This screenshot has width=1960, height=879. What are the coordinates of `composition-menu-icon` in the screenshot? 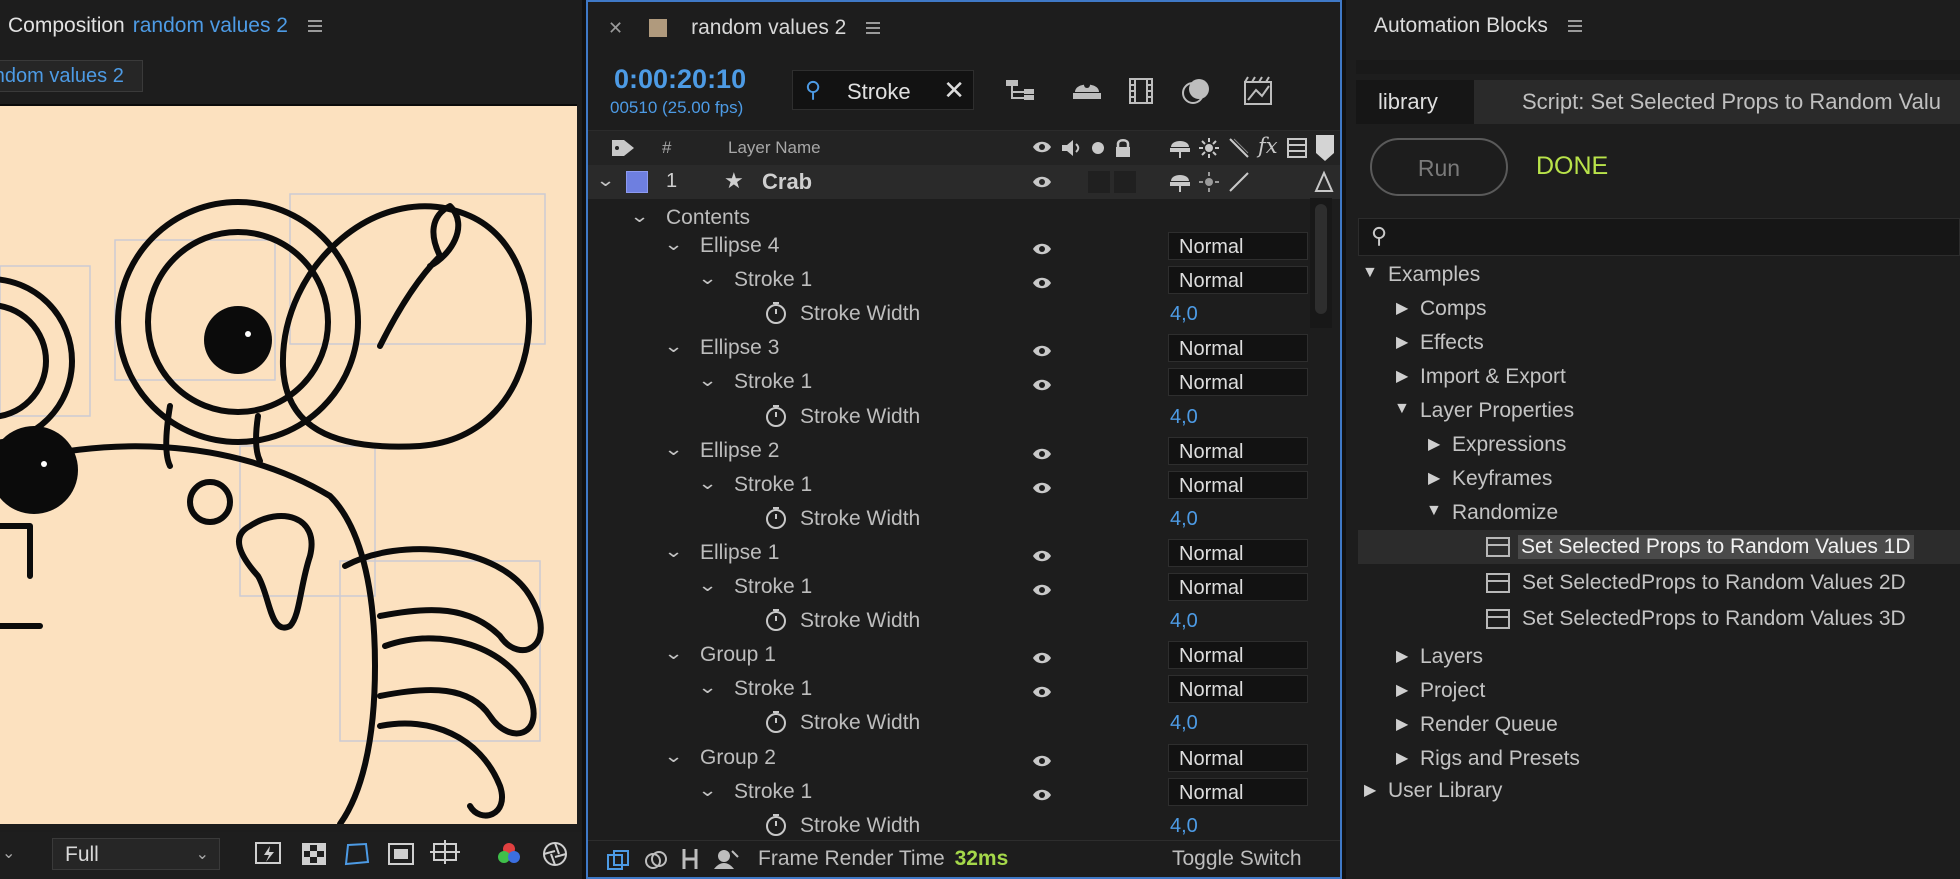 It's located at (315, 26).